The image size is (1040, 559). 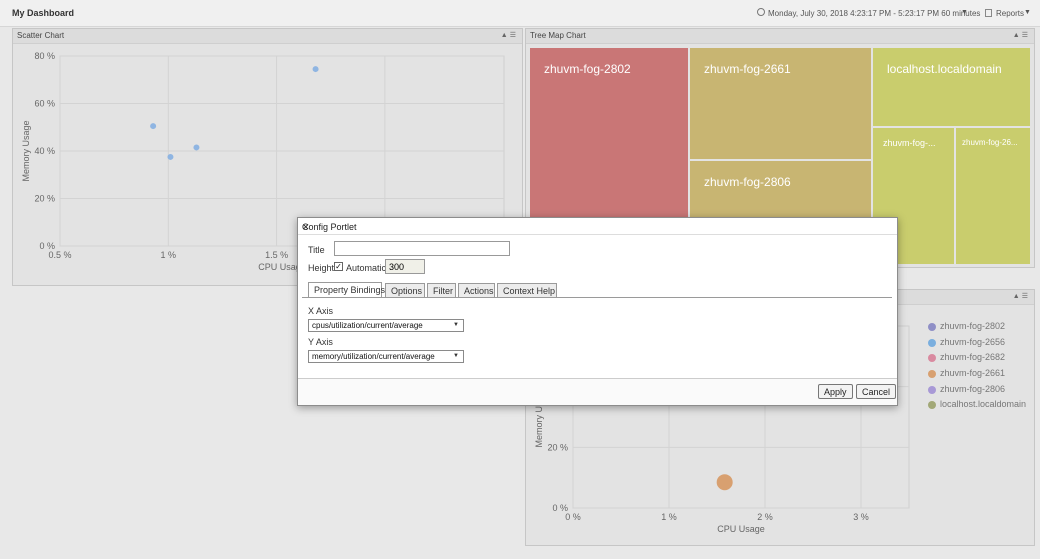 I want to click on close-icon: ✕, so click(x=597, y=227).